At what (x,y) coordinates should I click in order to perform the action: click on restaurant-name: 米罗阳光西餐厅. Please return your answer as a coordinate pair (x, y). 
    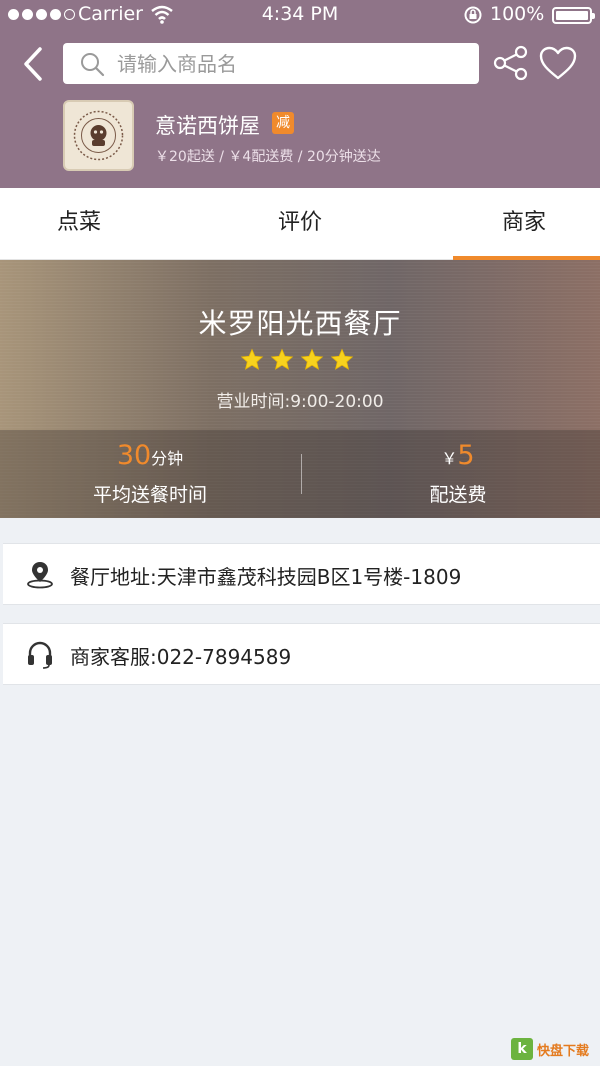
    Looking at the image, I should click on (300, 323).